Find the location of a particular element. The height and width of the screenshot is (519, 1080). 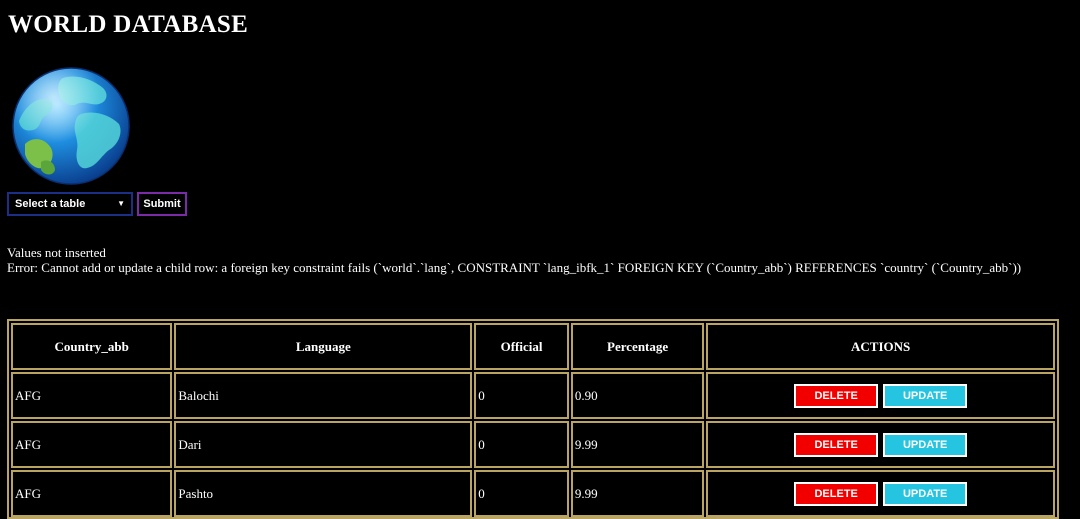

table-row: AFG Balochi 0 0.90 DELETE UPDATE is located at coordinates (534, 395).